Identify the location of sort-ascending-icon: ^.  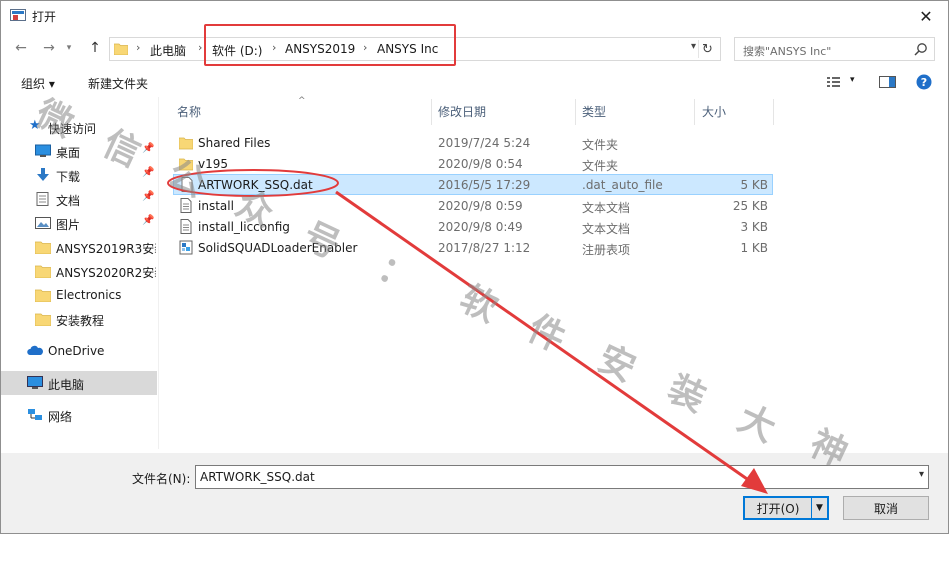
(302, 101).